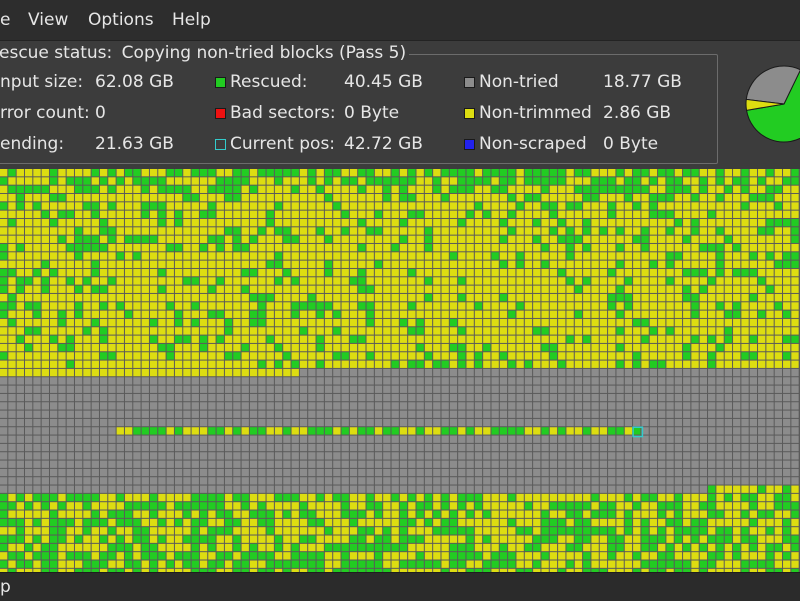 The height and width of the screenshot is (601, 800). Describe the element at coordinates (121, 20) in the screenshot. I see `menu-options: Options` at that location.